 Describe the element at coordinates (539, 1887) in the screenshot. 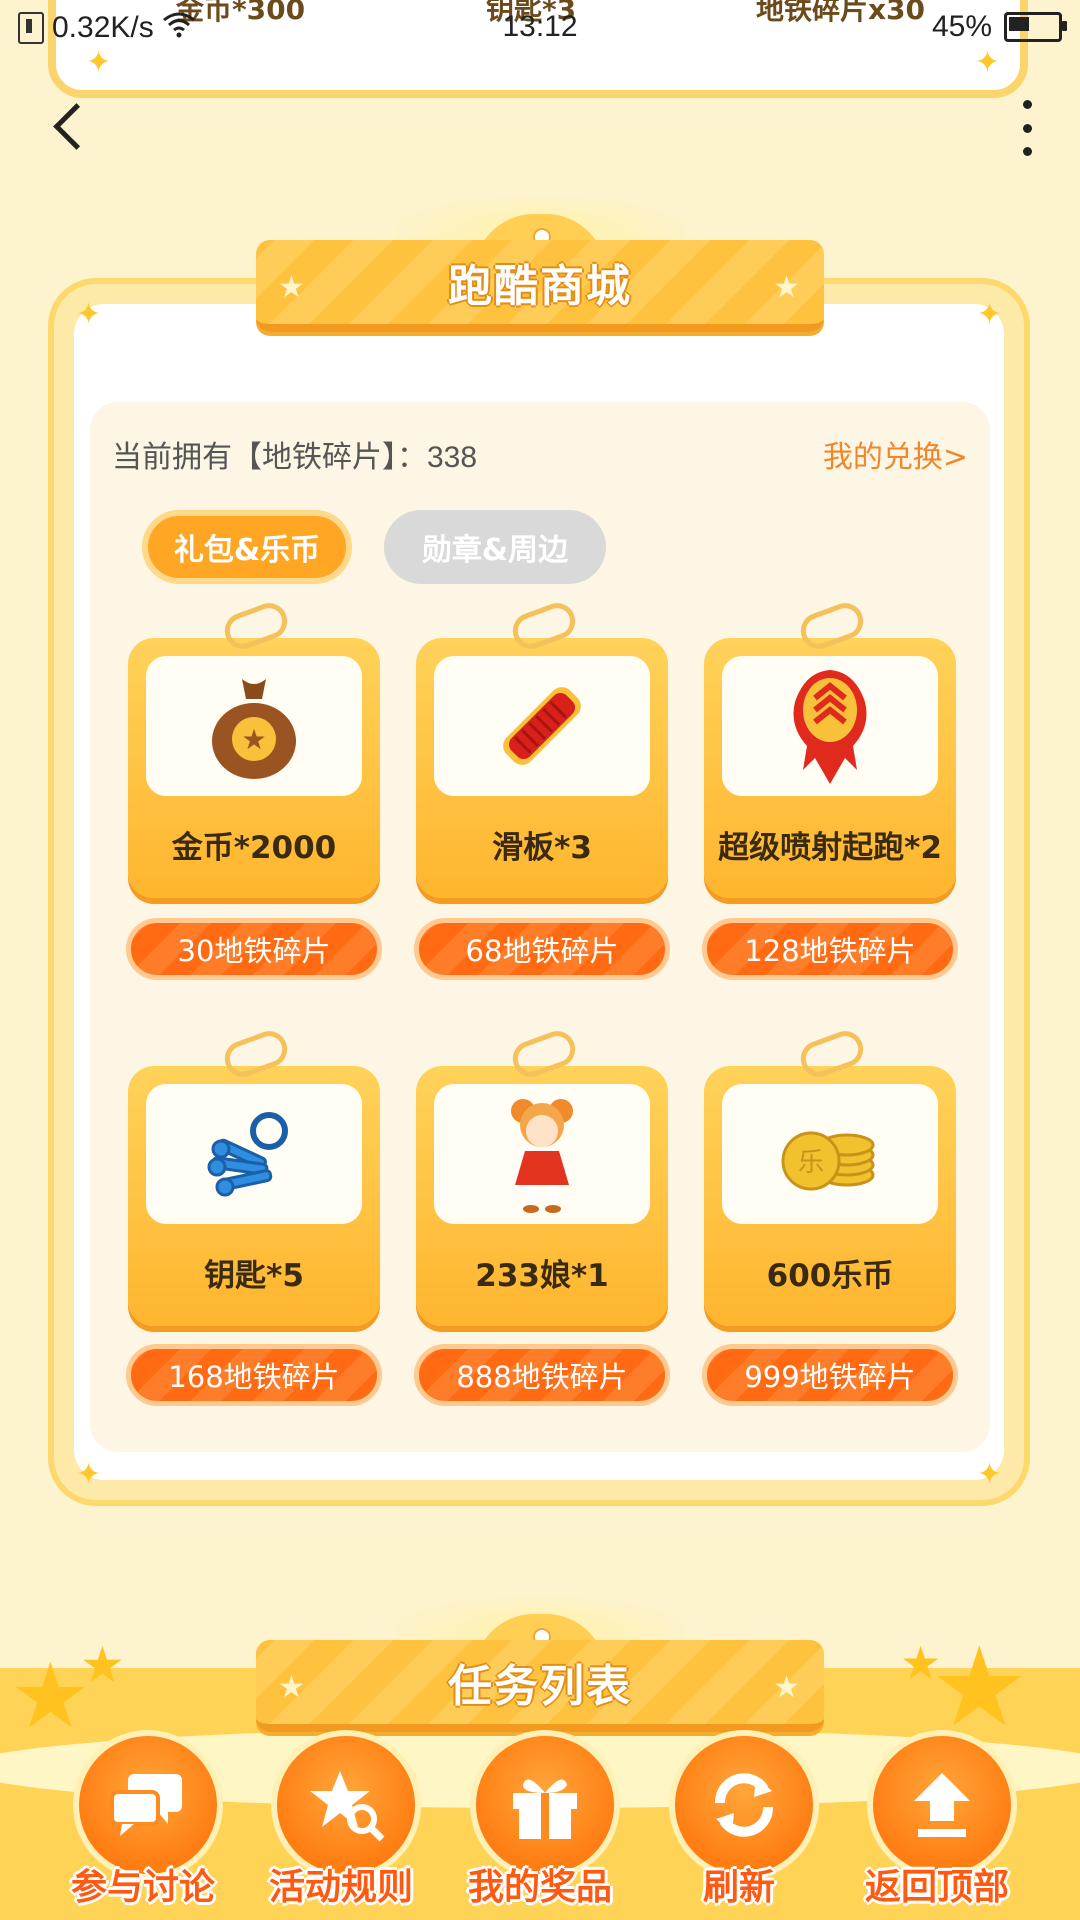

I see `my-prizes-label: 我的奖品` at that location.